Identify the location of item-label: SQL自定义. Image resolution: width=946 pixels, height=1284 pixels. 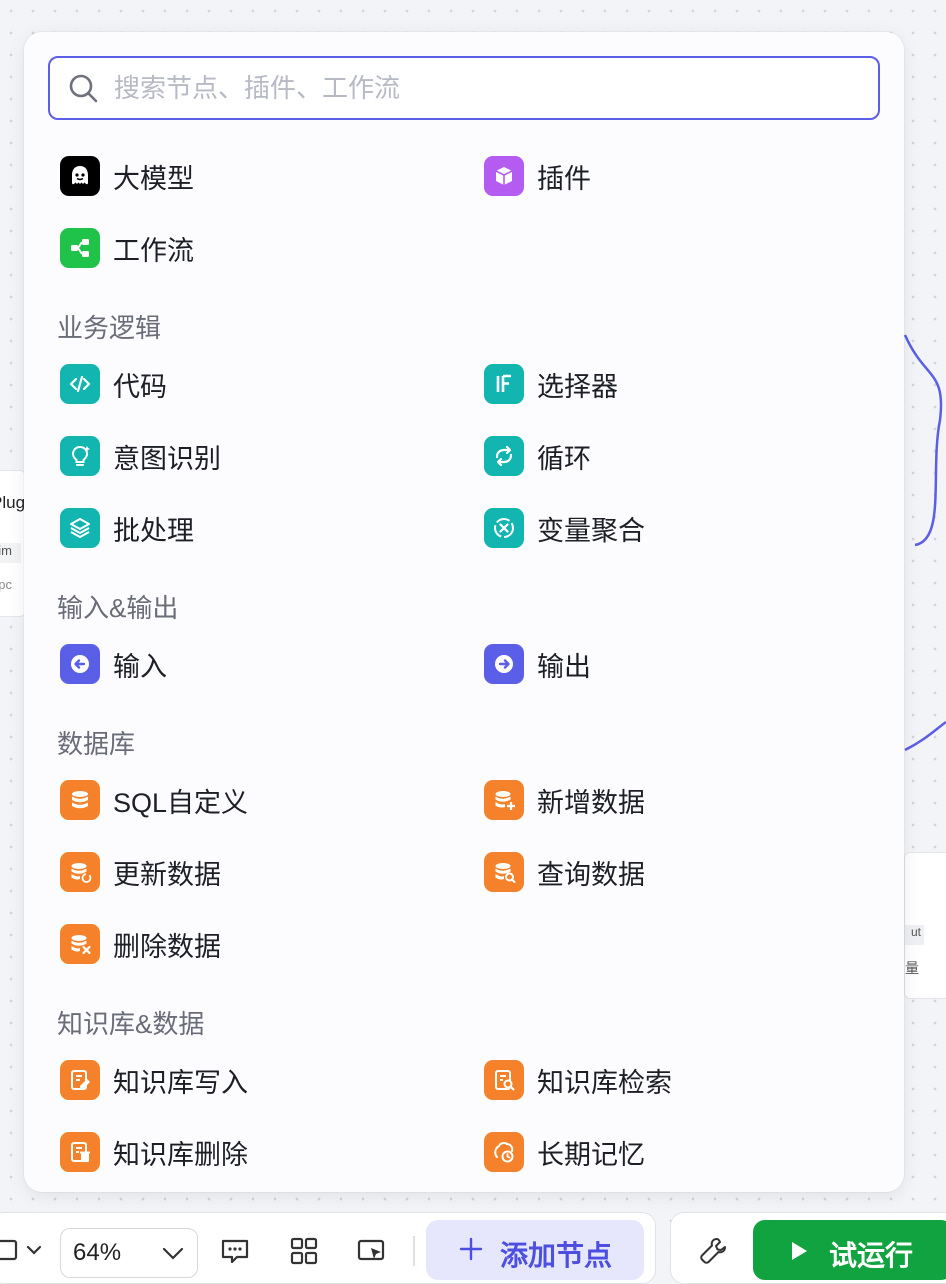
(181, 802).